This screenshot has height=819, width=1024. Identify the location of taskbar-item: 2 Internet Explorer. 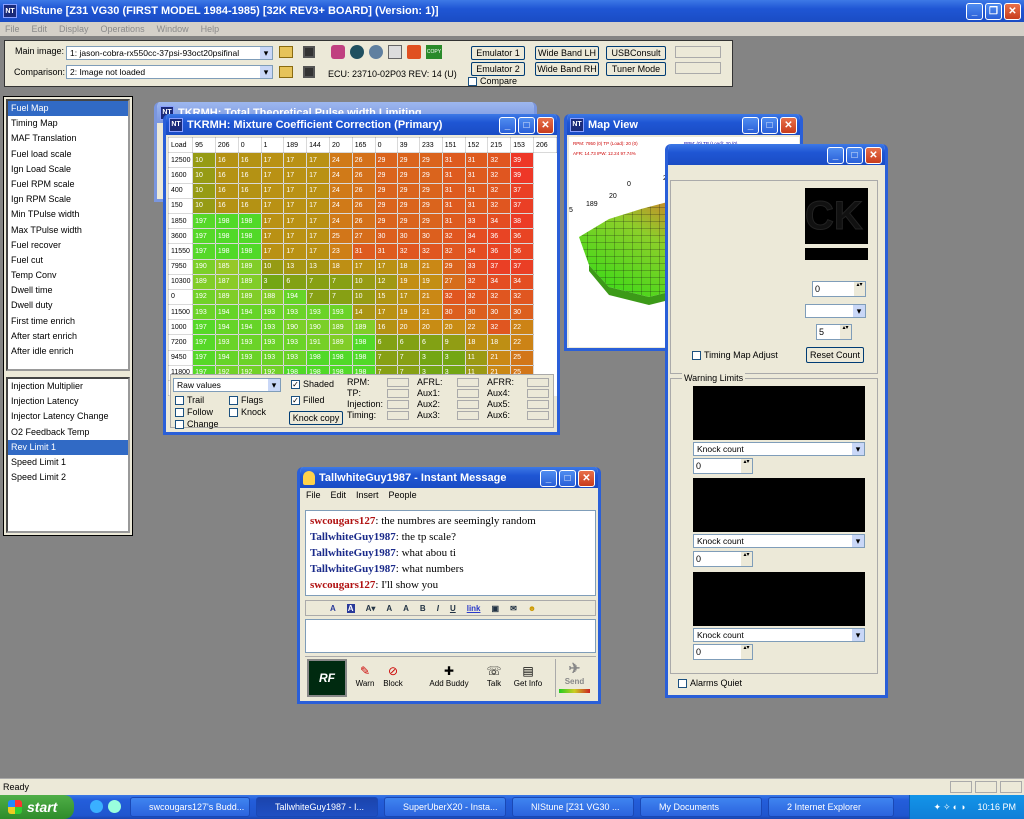
(831, 807).